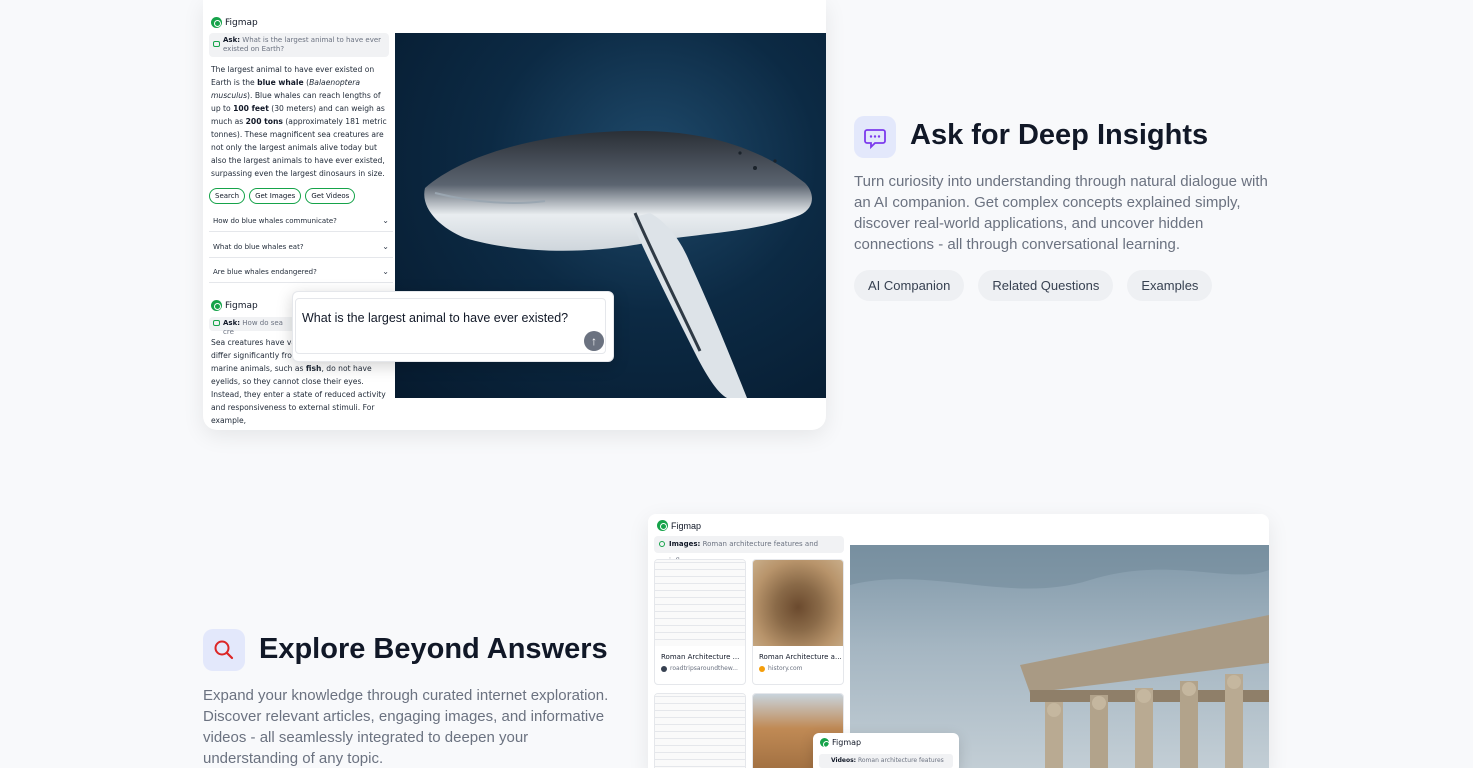 Image resolution: width=1473 pixels, height=768 pixels. I want to click on section2-icon-tile, so click(224, 650).